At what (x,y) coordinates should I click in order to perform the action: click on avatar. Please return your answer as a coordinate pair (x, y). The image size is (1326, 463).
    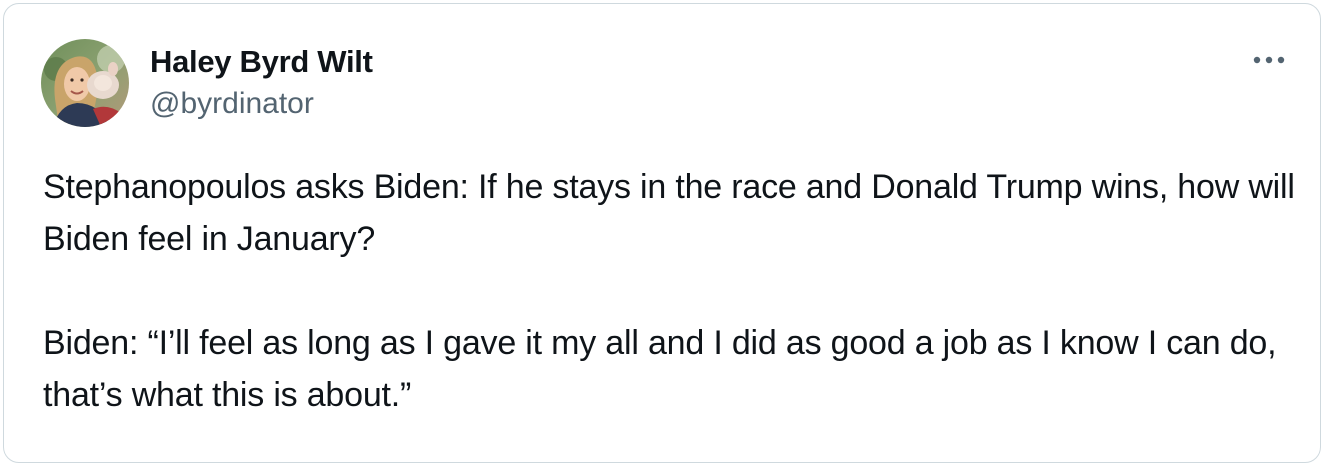
    Looking at the image, I should click on (85, 83).